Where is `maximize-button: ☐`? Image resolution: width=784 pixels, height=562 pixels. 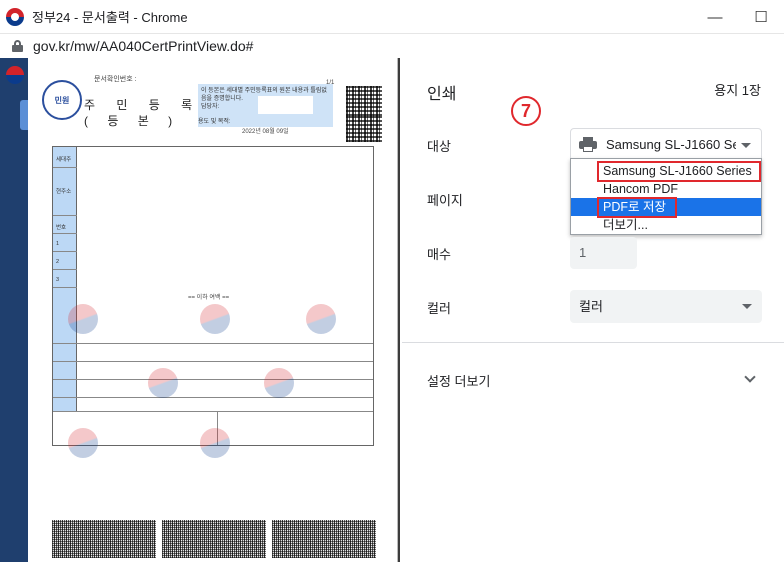 maximize-button: ☐ is located at coordinates (761, 17).